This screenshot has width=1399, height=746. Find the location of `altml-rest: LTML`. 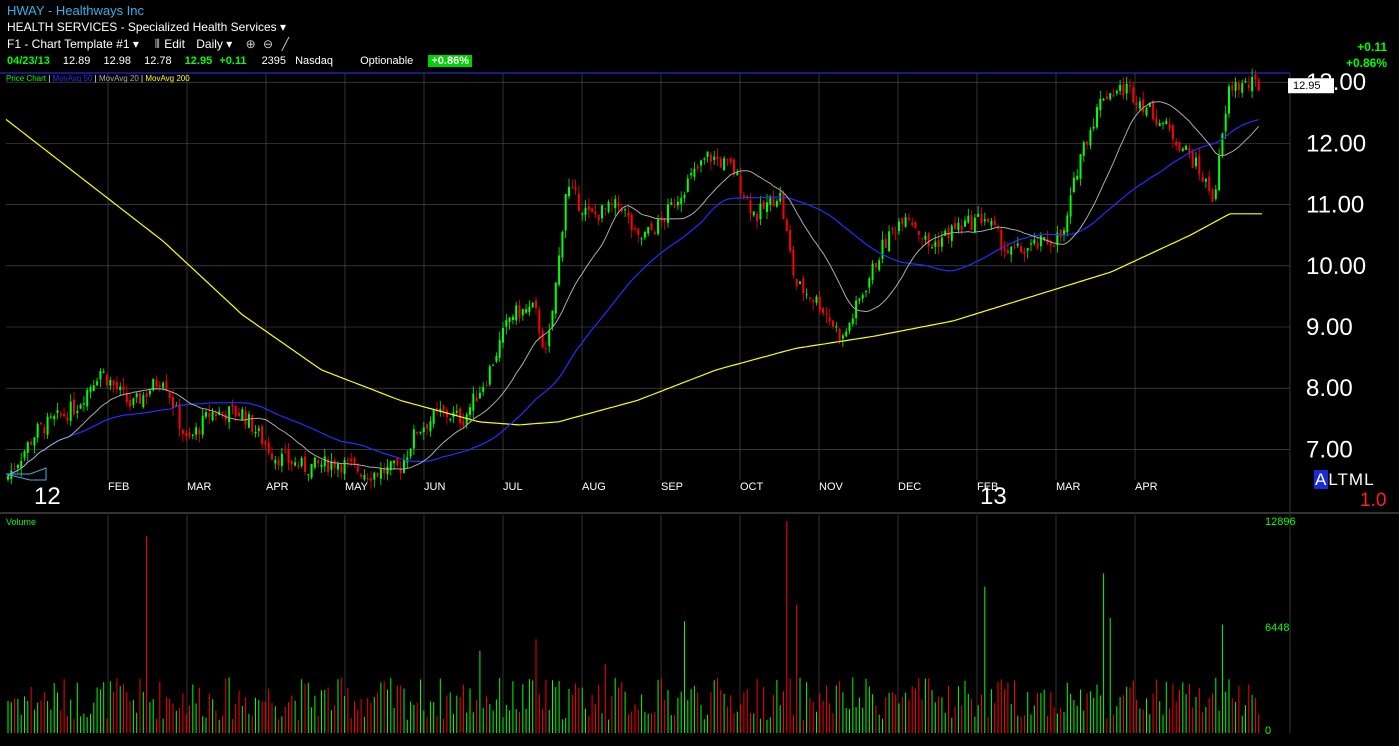

altml-rest: LTML is located at coordinates (1351, 479).